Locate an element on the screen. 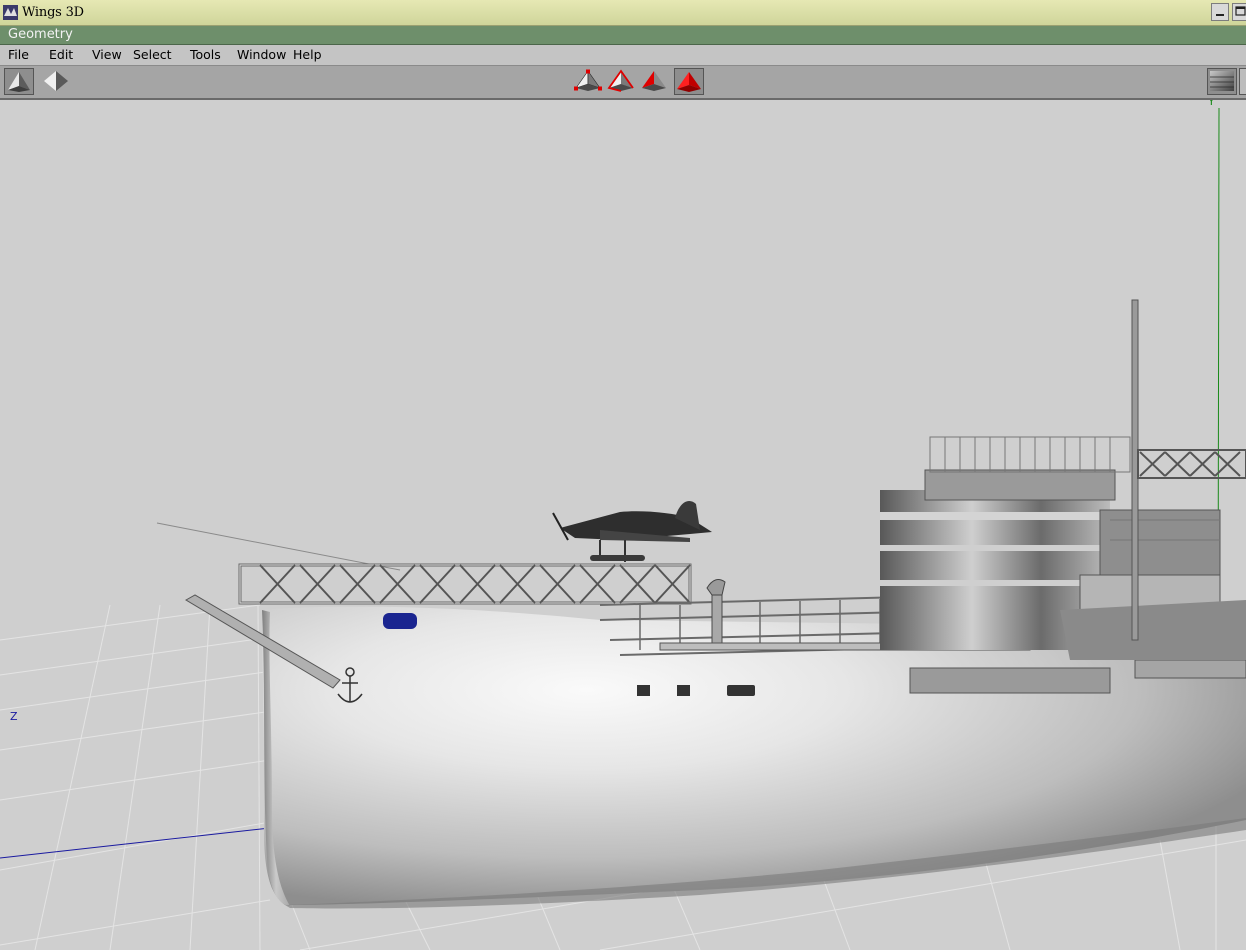  face-mode-icon is located at coordinates (654, 81).